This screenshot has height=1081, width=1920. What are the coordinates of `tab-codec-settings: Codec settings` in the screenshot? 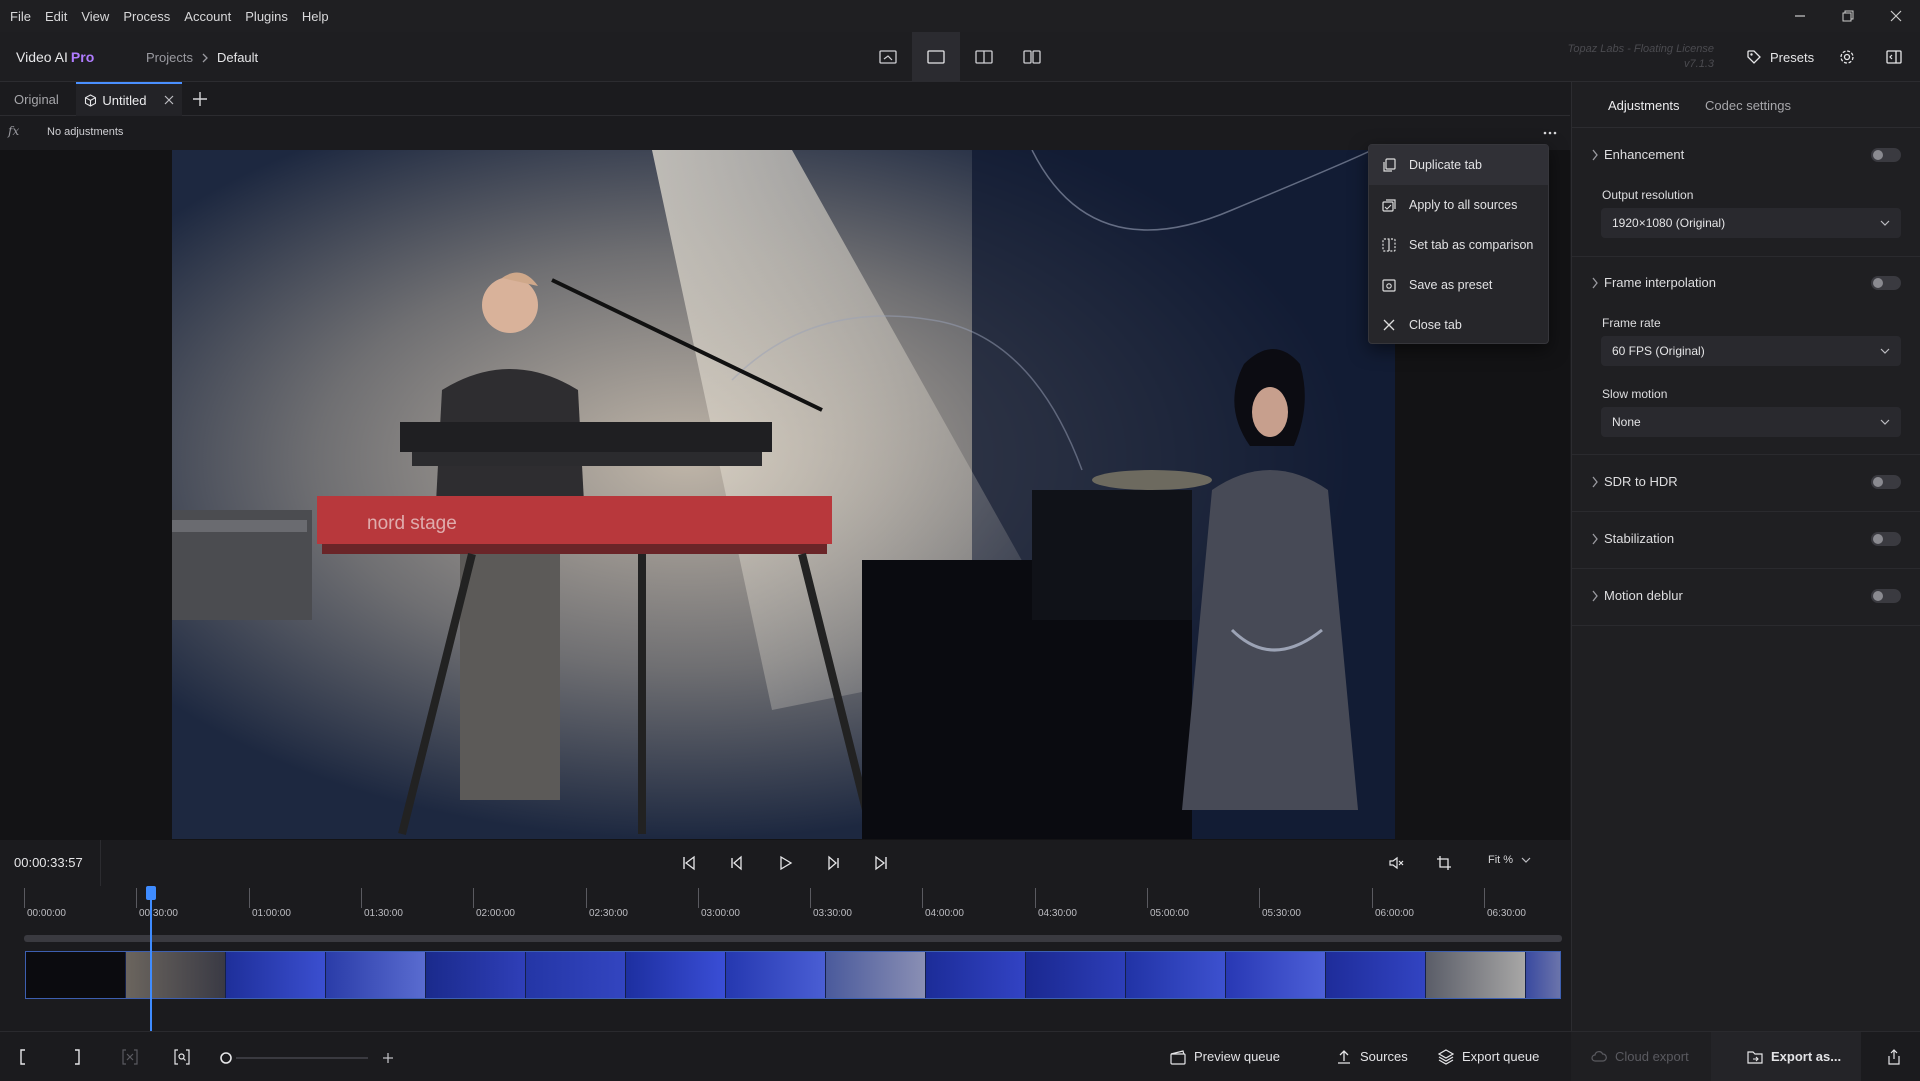 It's located at (1748, 105).